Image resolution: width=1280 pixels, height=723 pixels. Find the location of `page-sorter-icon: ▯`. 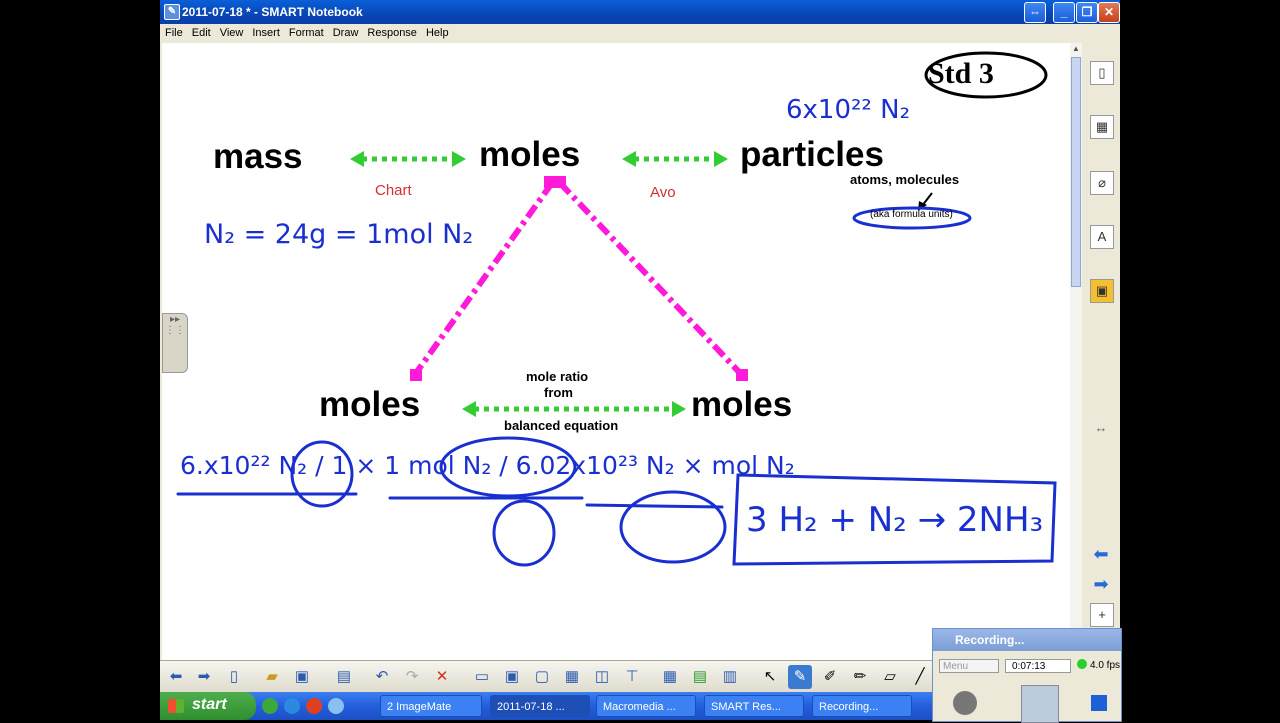

page-sorter-icon: ▯ is located at coordinates (1102, 73).